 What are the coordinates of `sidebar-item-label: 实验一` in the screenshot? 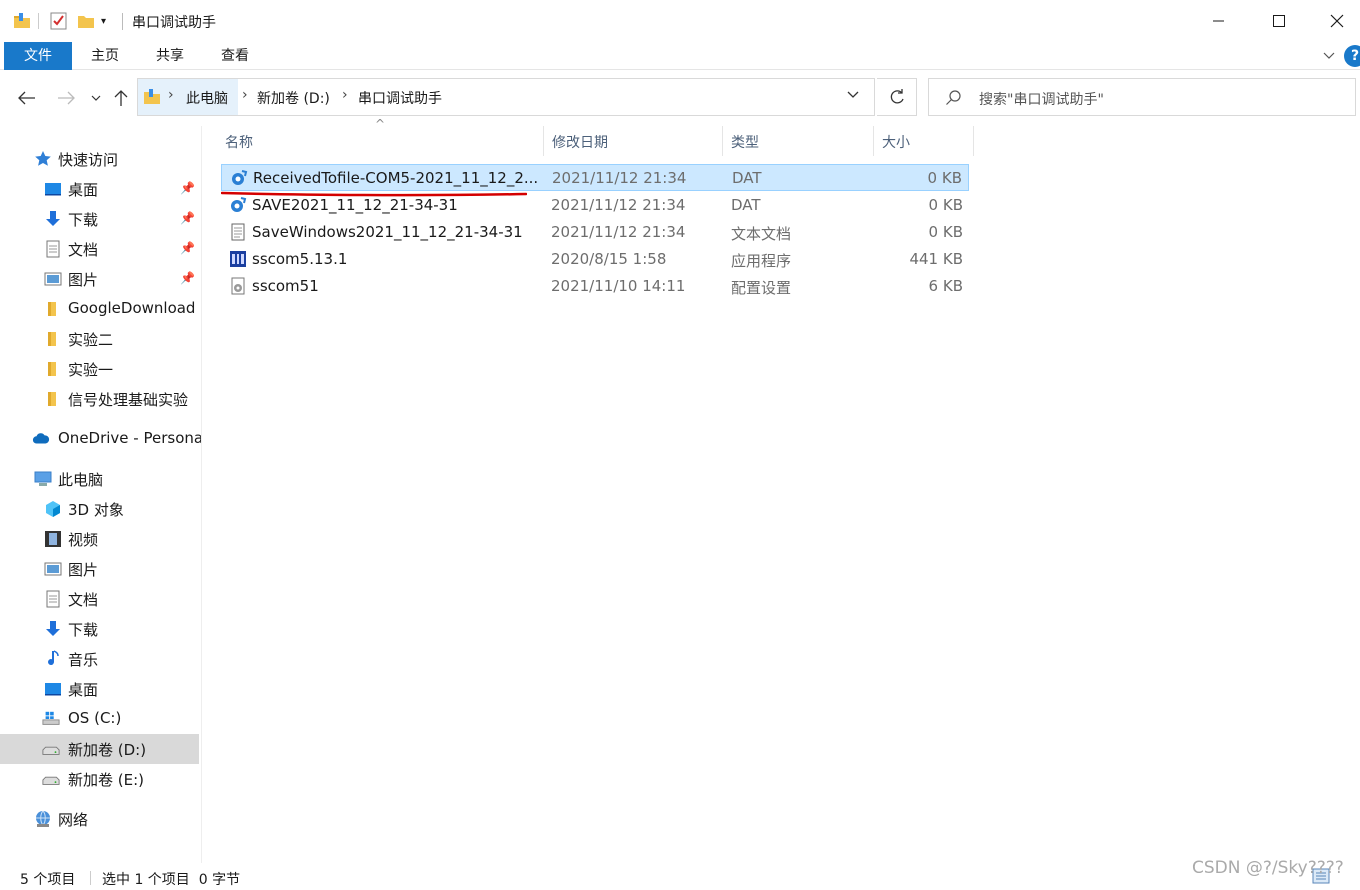 It's located at (91, 370).